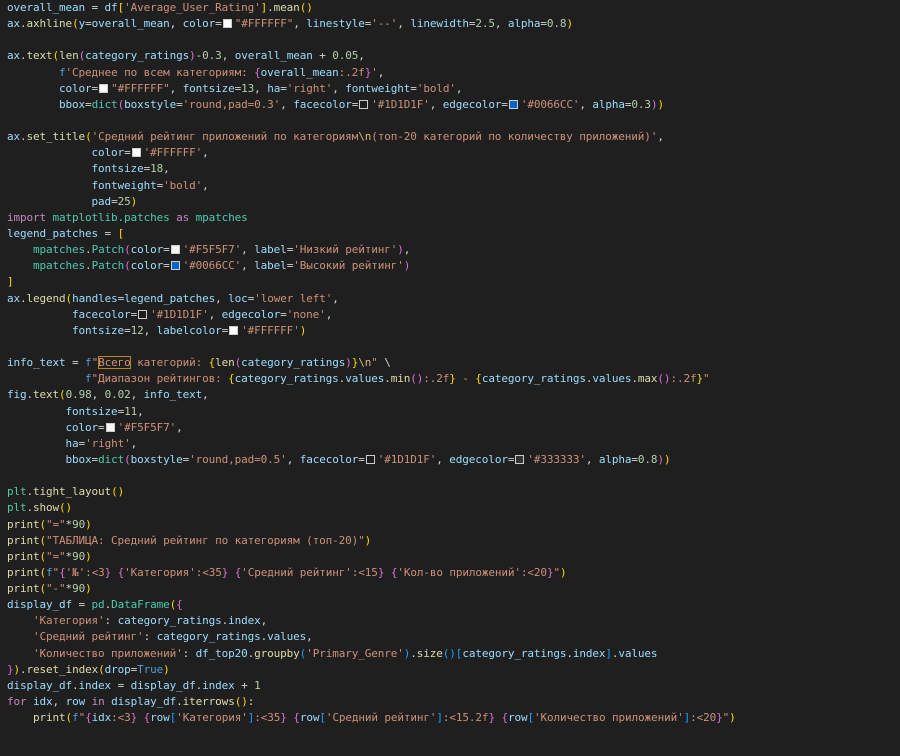  I want to click on code-token: 25, so click(124, 201).